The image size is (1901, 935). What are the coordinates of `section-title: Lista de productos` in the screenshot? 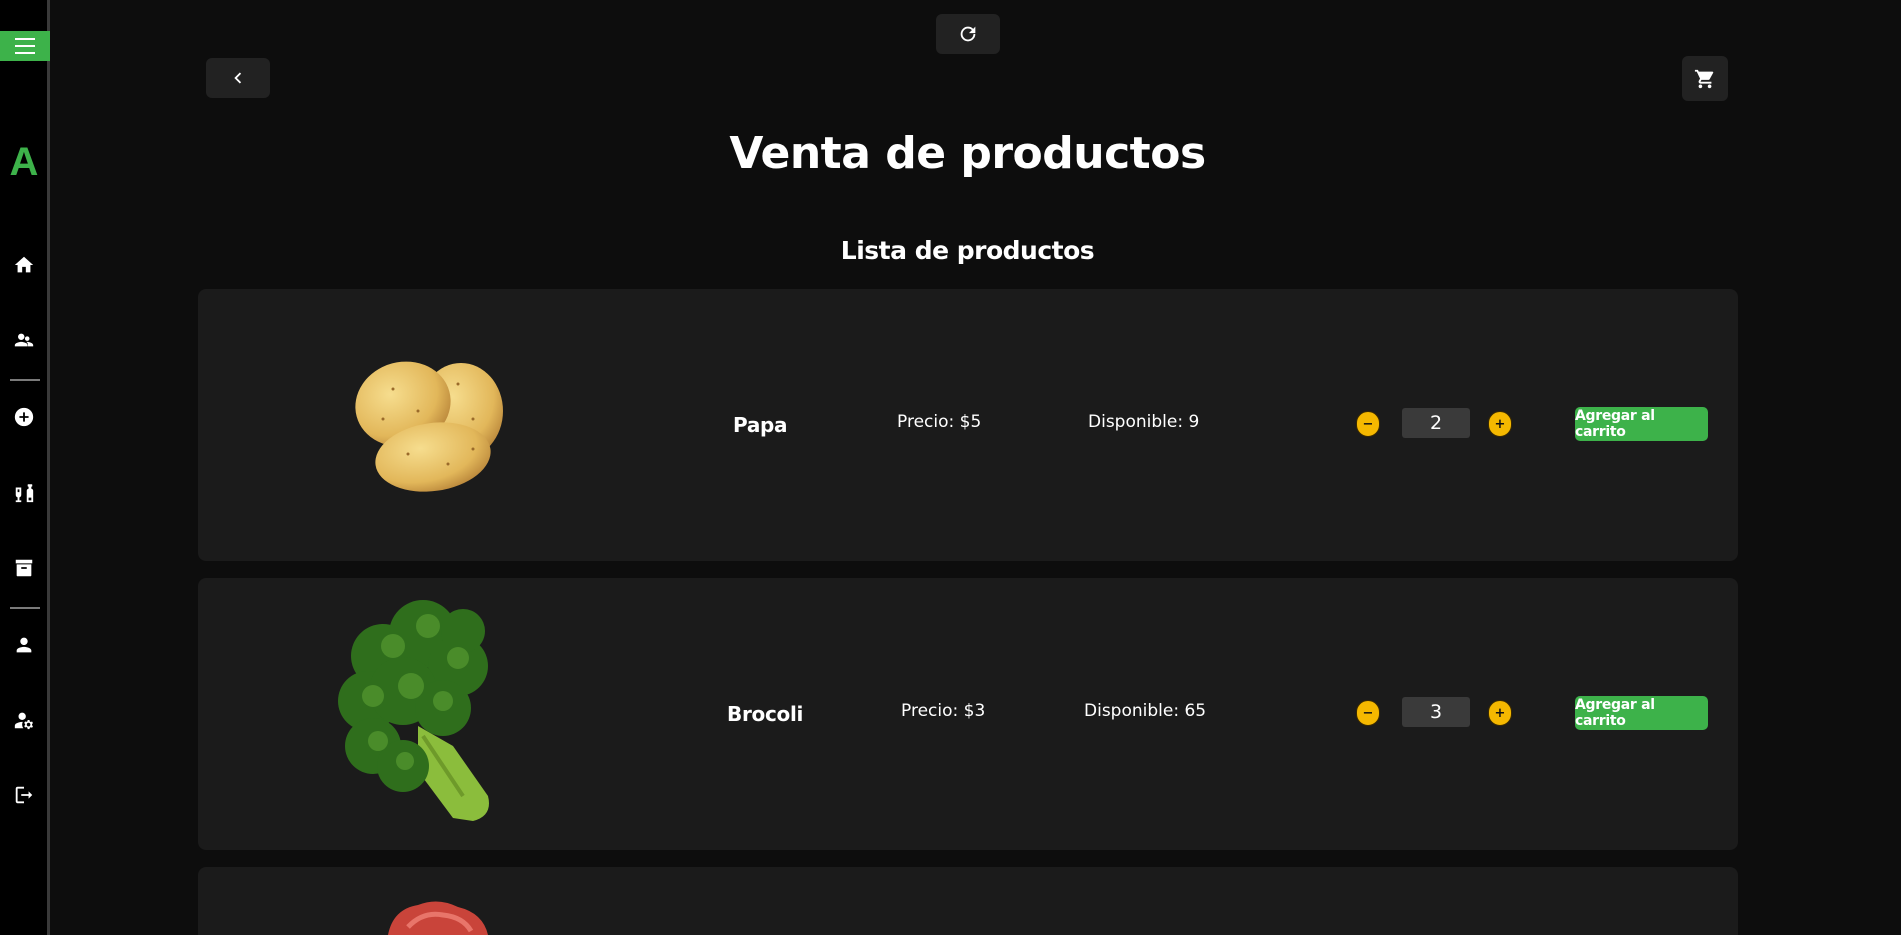 It's located at (967, 250).